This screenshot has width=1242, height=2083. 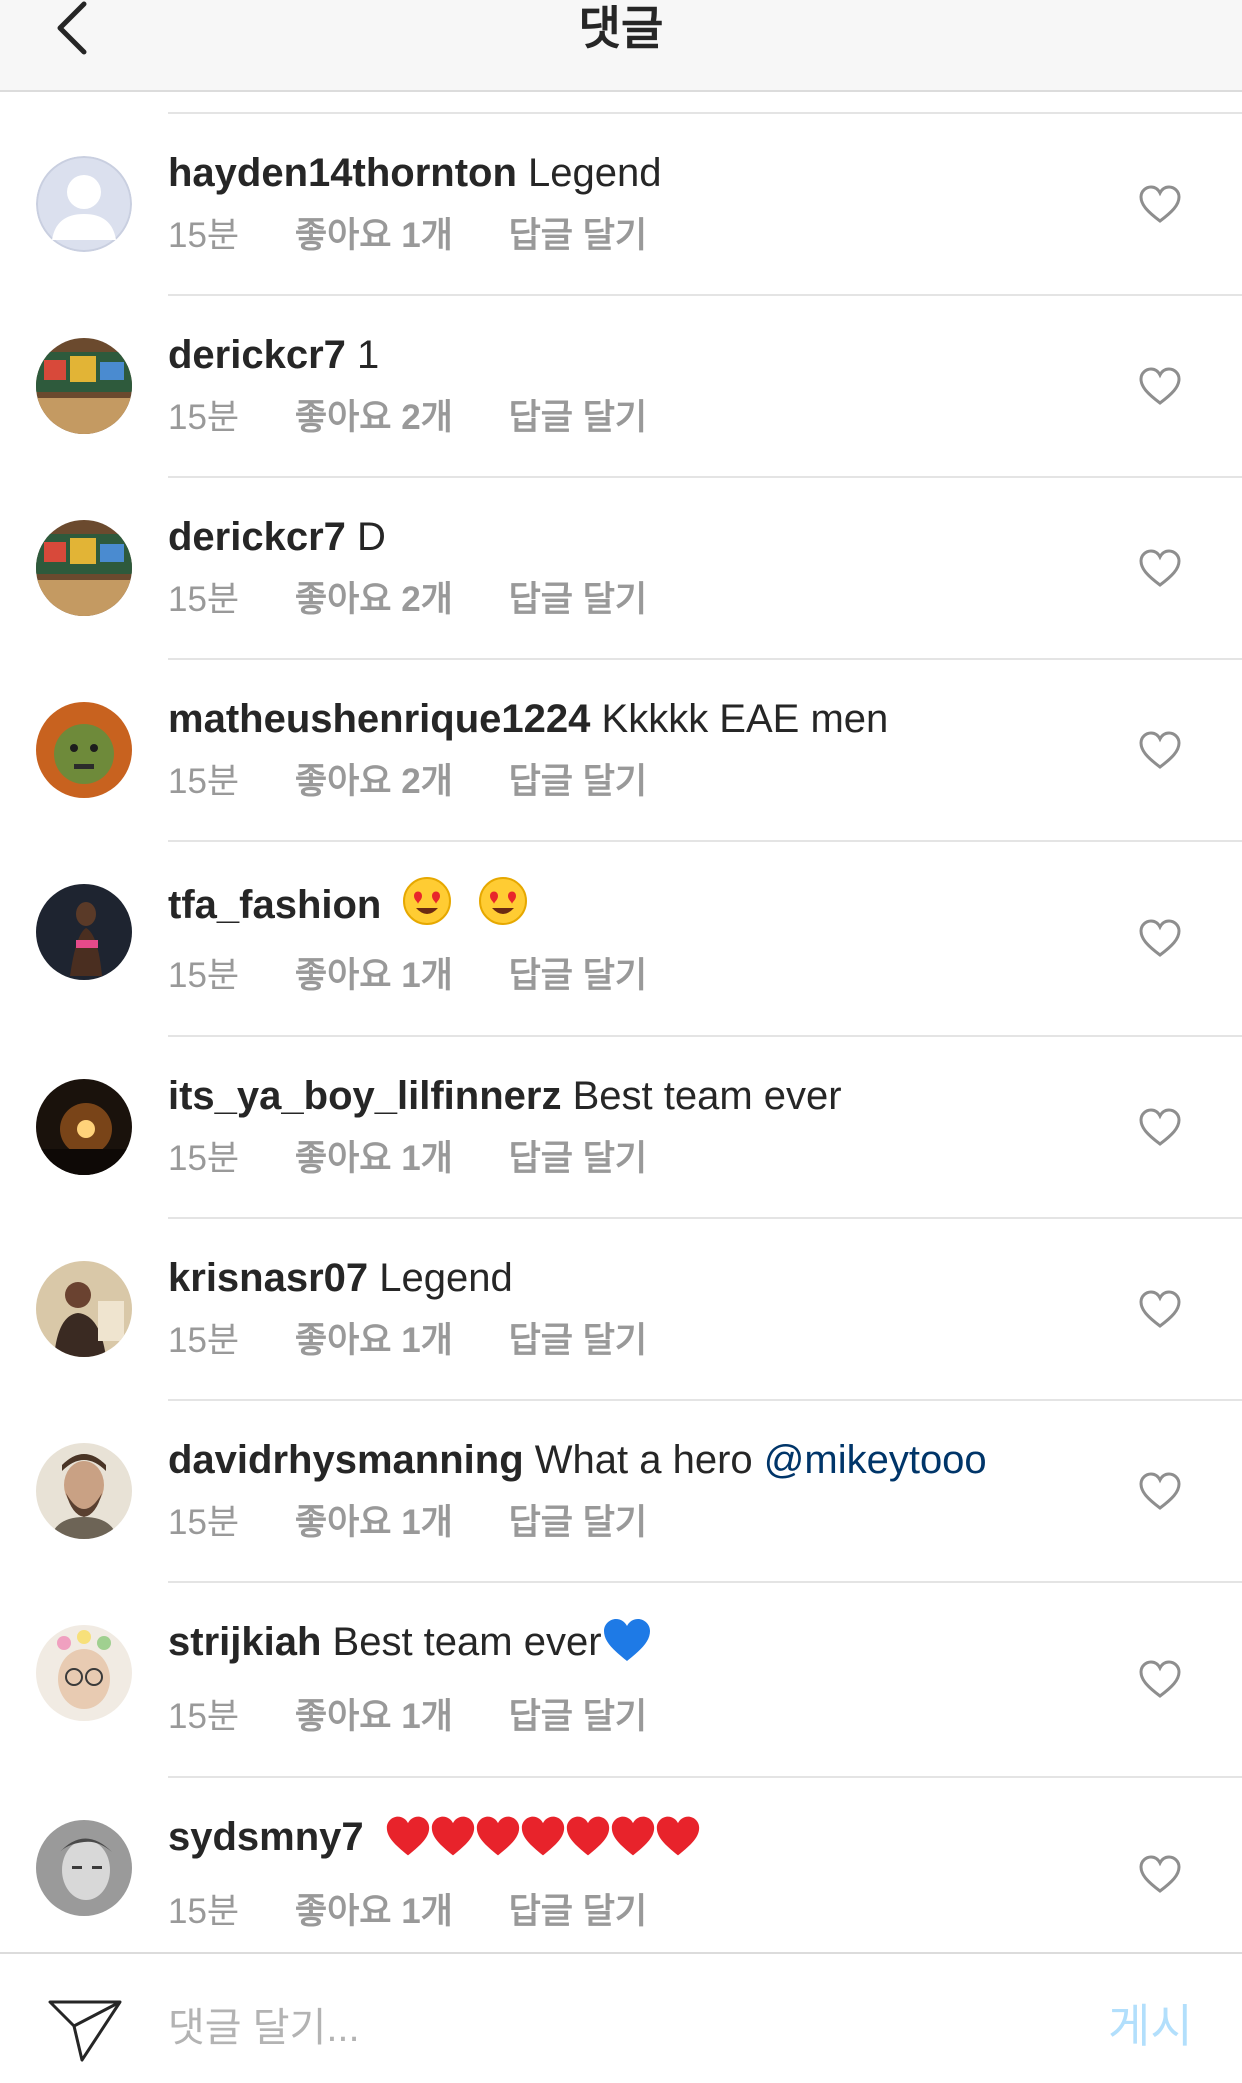 I want to click on blue-heart-emoji-icon, so click(x=627, y=1646).